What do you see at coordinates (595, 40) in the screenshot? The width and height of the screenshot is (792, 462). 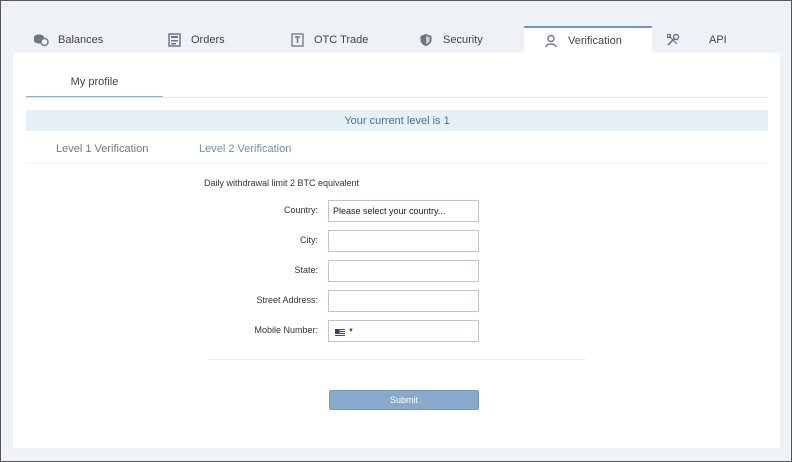 I see `tab-verification-label: Verification` at bounding box center [595, 40].